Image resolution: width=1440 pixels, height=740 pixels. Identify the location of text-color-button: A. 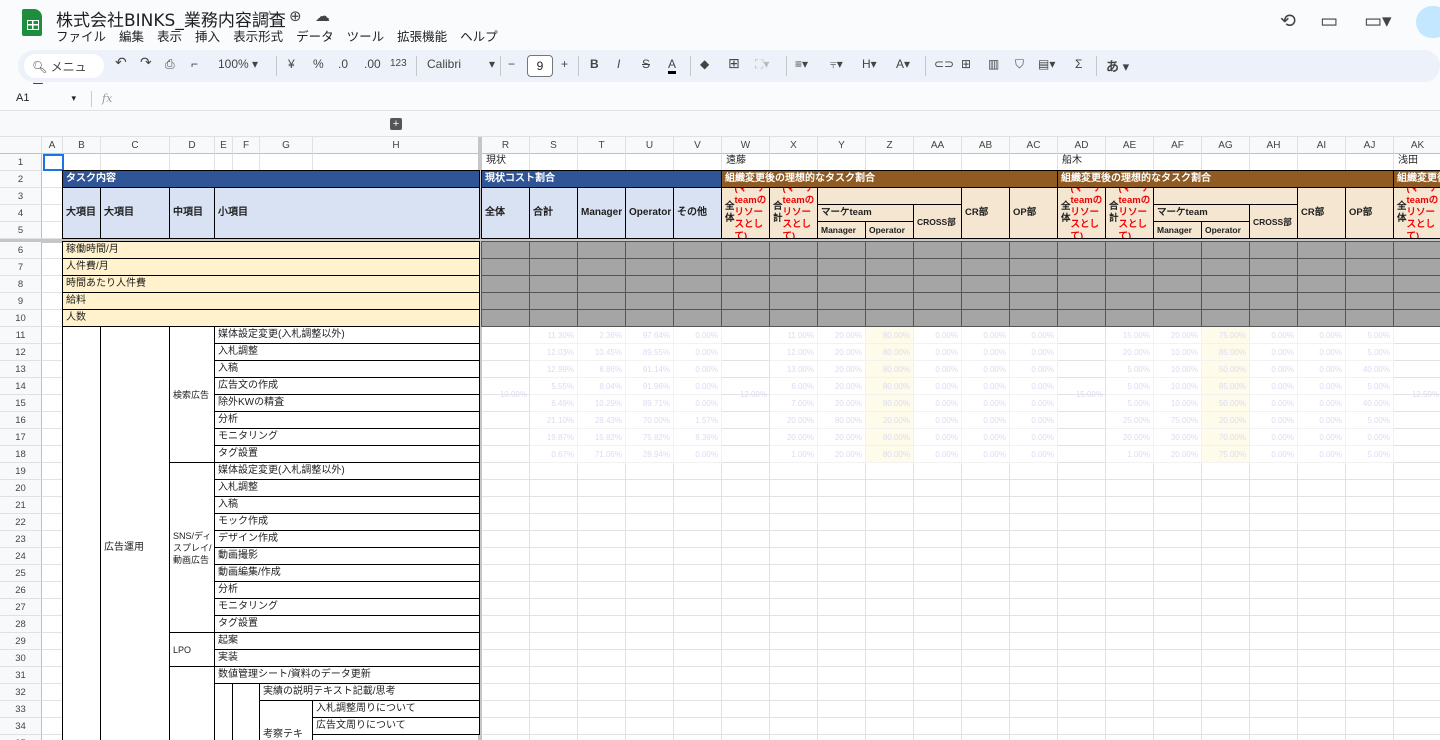
(672, 65).